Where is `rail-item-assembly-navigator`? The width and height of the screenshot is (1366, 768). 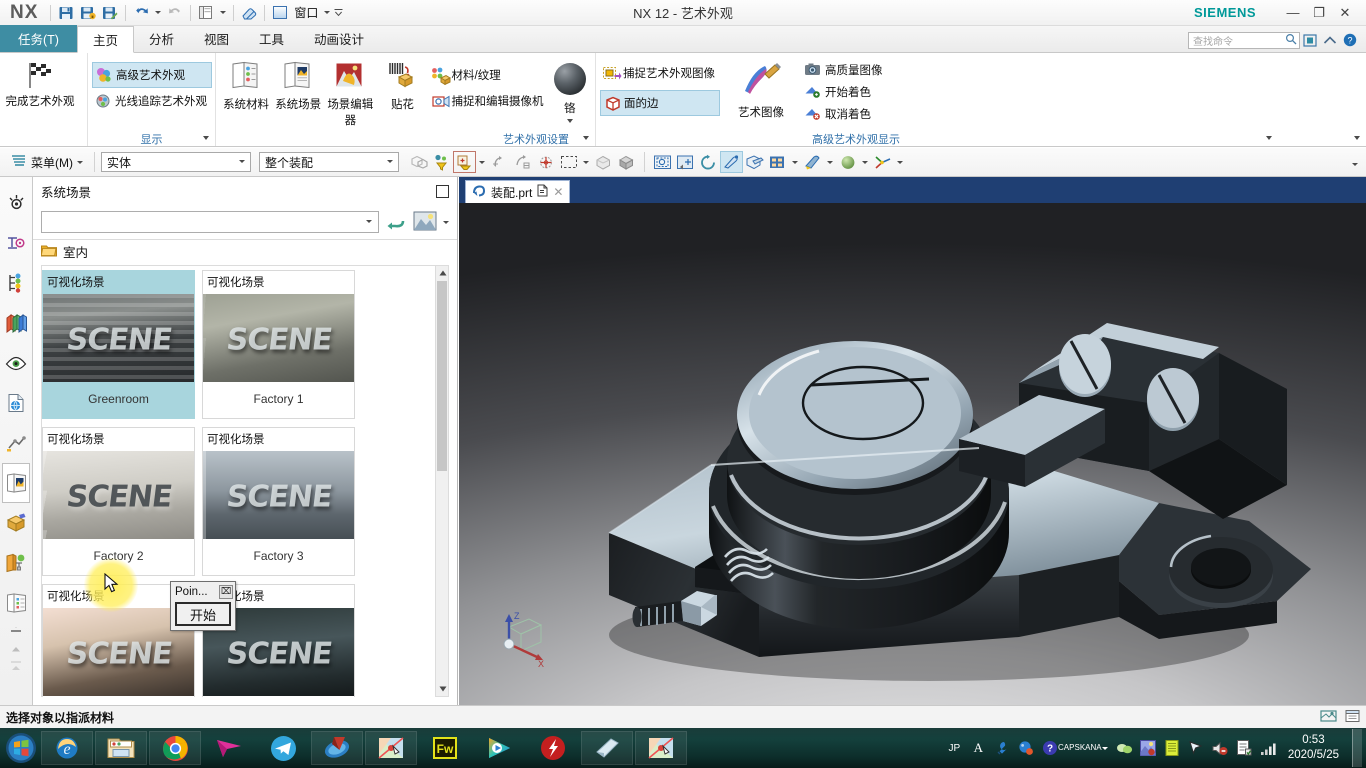 rail-item-assembly-navigator is located at coordinates (16, 203).